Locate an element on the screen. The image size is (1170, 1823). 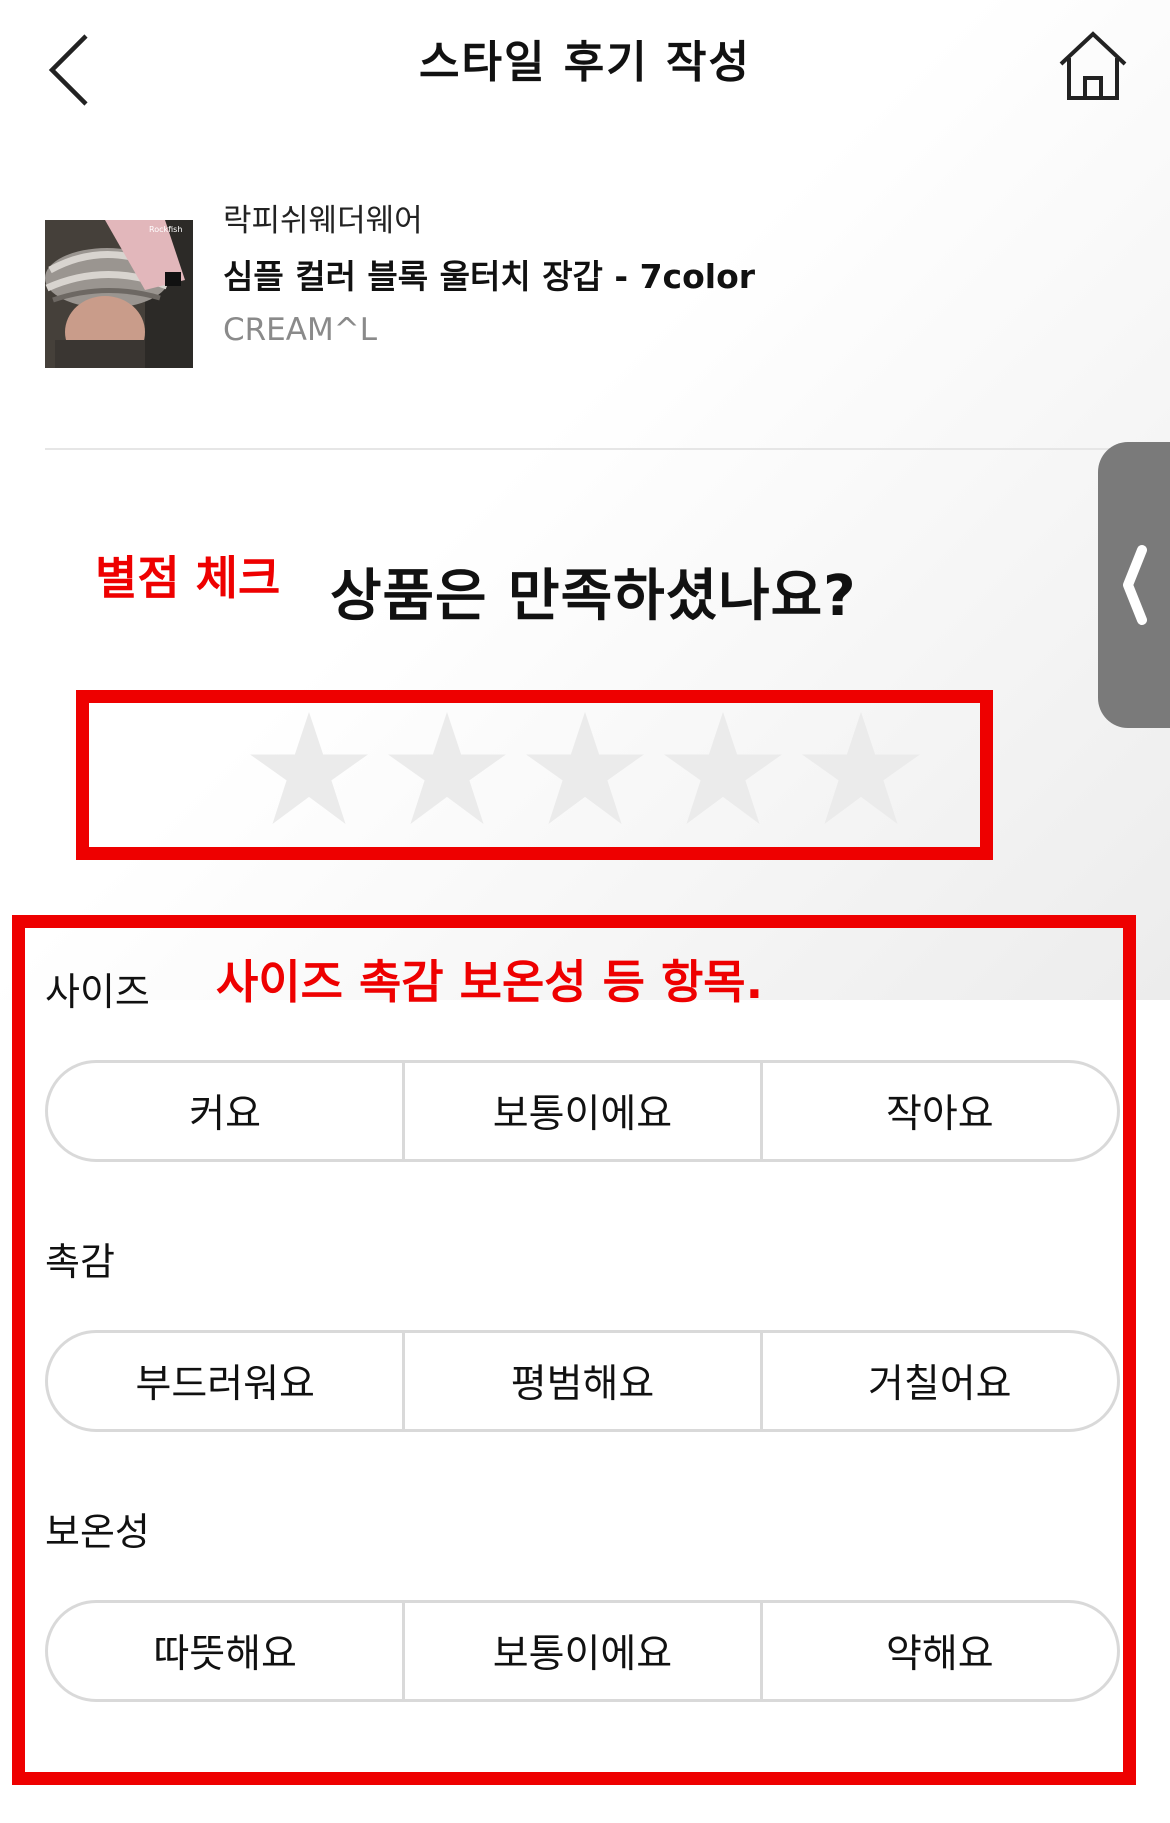
star-1-icon is located at coordinates (309, 768).